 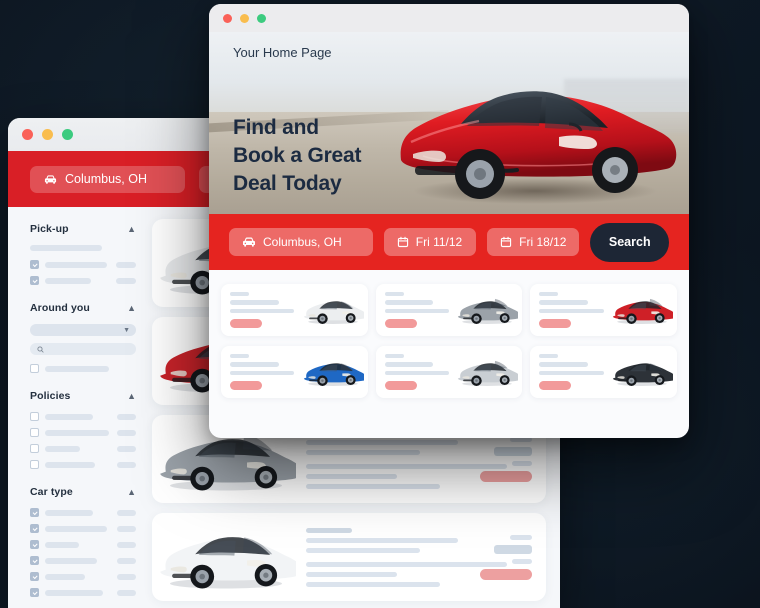 I want to click on filter-group-title: Policies, so click(x=50, y=396).